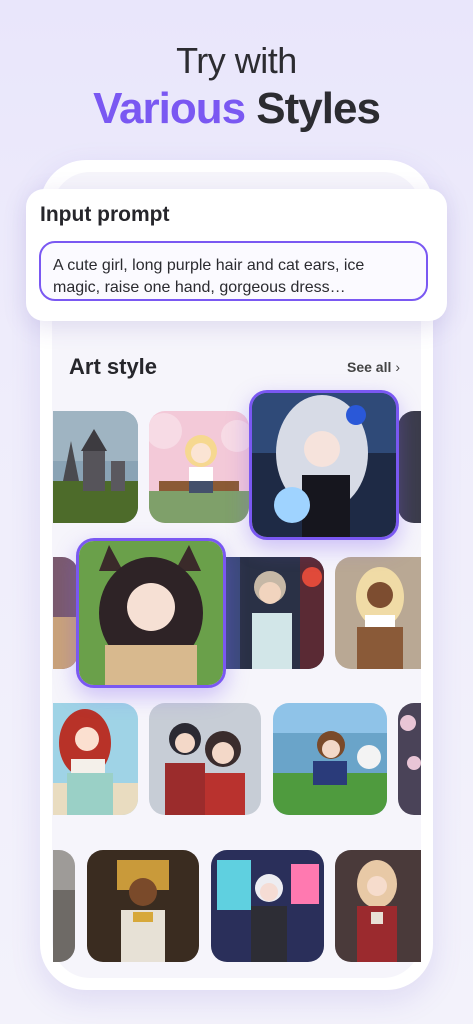  Describe the element at coordinates (143, 906) in the screenshot. I see `style-tile-egyptian` at that location.